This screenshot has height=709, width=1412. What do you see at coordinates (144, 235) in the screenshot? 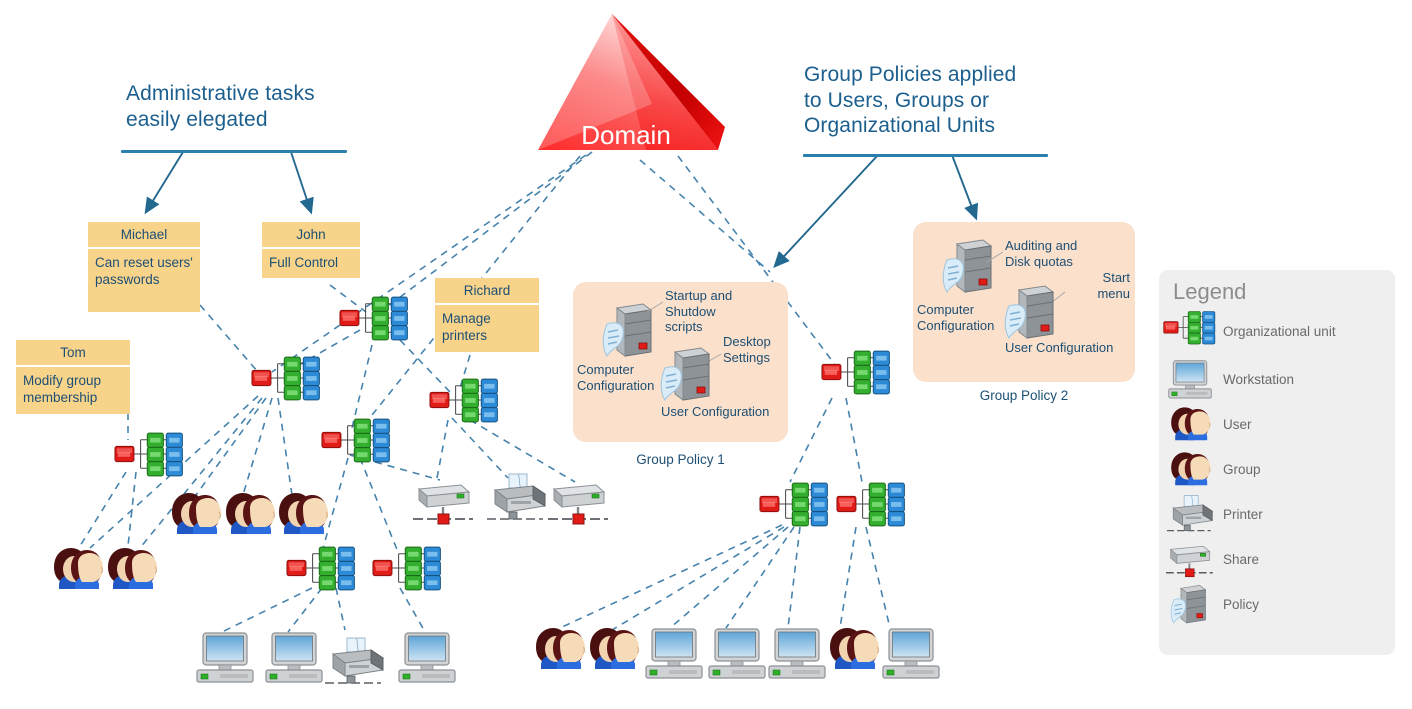
I see `delegation-name: Michael` at bounding box center [144, 235].